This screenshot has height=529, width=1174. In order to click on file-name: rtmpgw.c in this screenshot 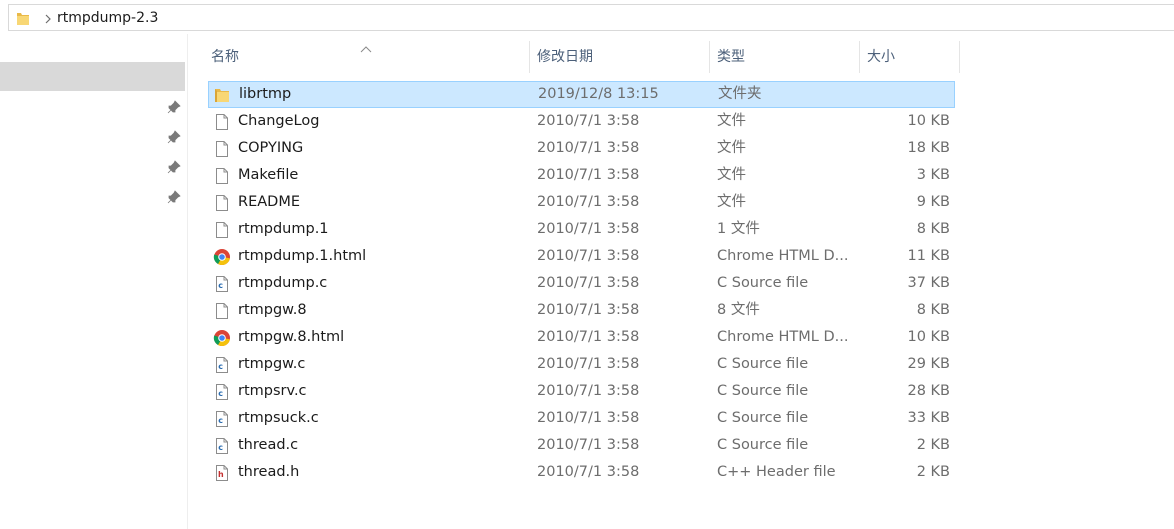, I will do `click(272, 364)`.